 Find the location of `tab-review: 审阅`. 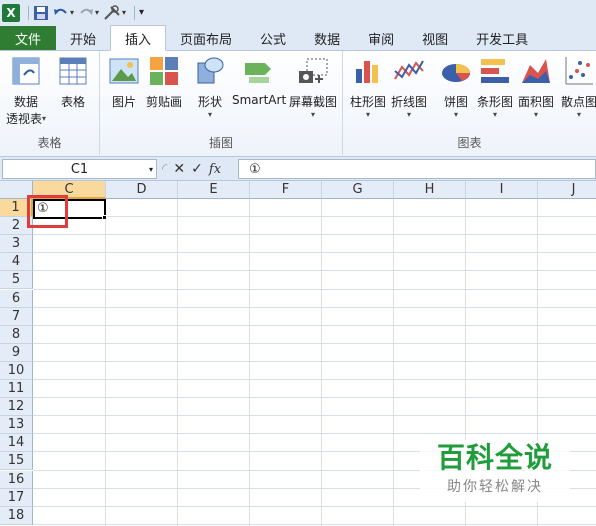

tab-review: 审阅 is located at coordinates (381, 38).